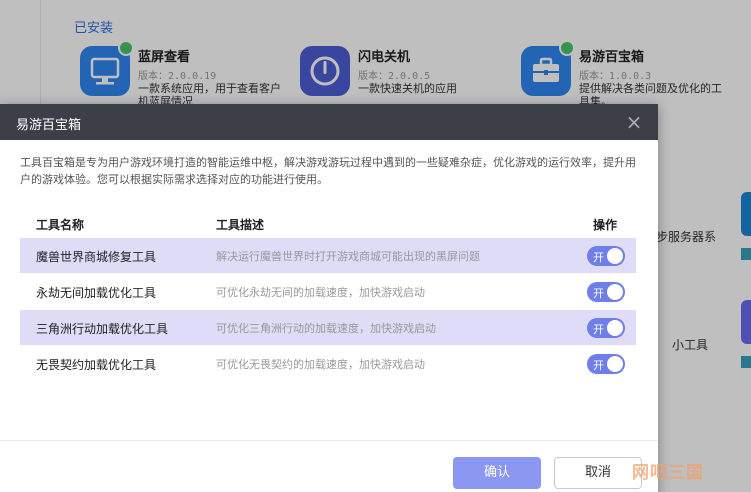 This screenshot has width=751, height=492. I want to click on tool-name: 三角洲行动加载优化工具, so click(102, 329).